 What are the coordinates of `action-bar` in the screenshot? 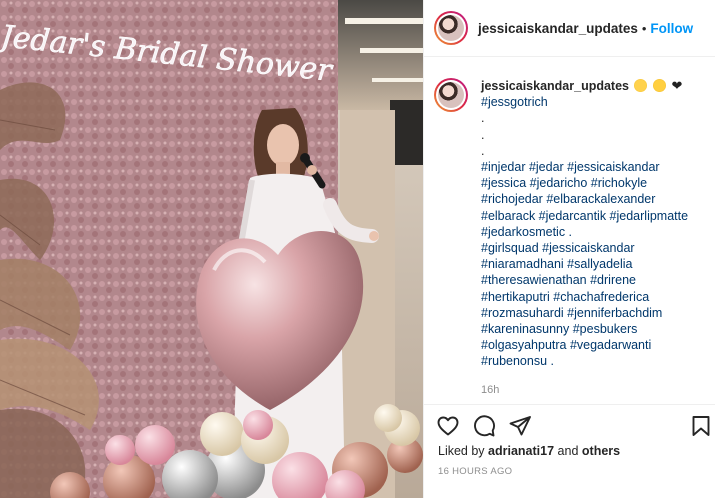 It's located at (569, 424).